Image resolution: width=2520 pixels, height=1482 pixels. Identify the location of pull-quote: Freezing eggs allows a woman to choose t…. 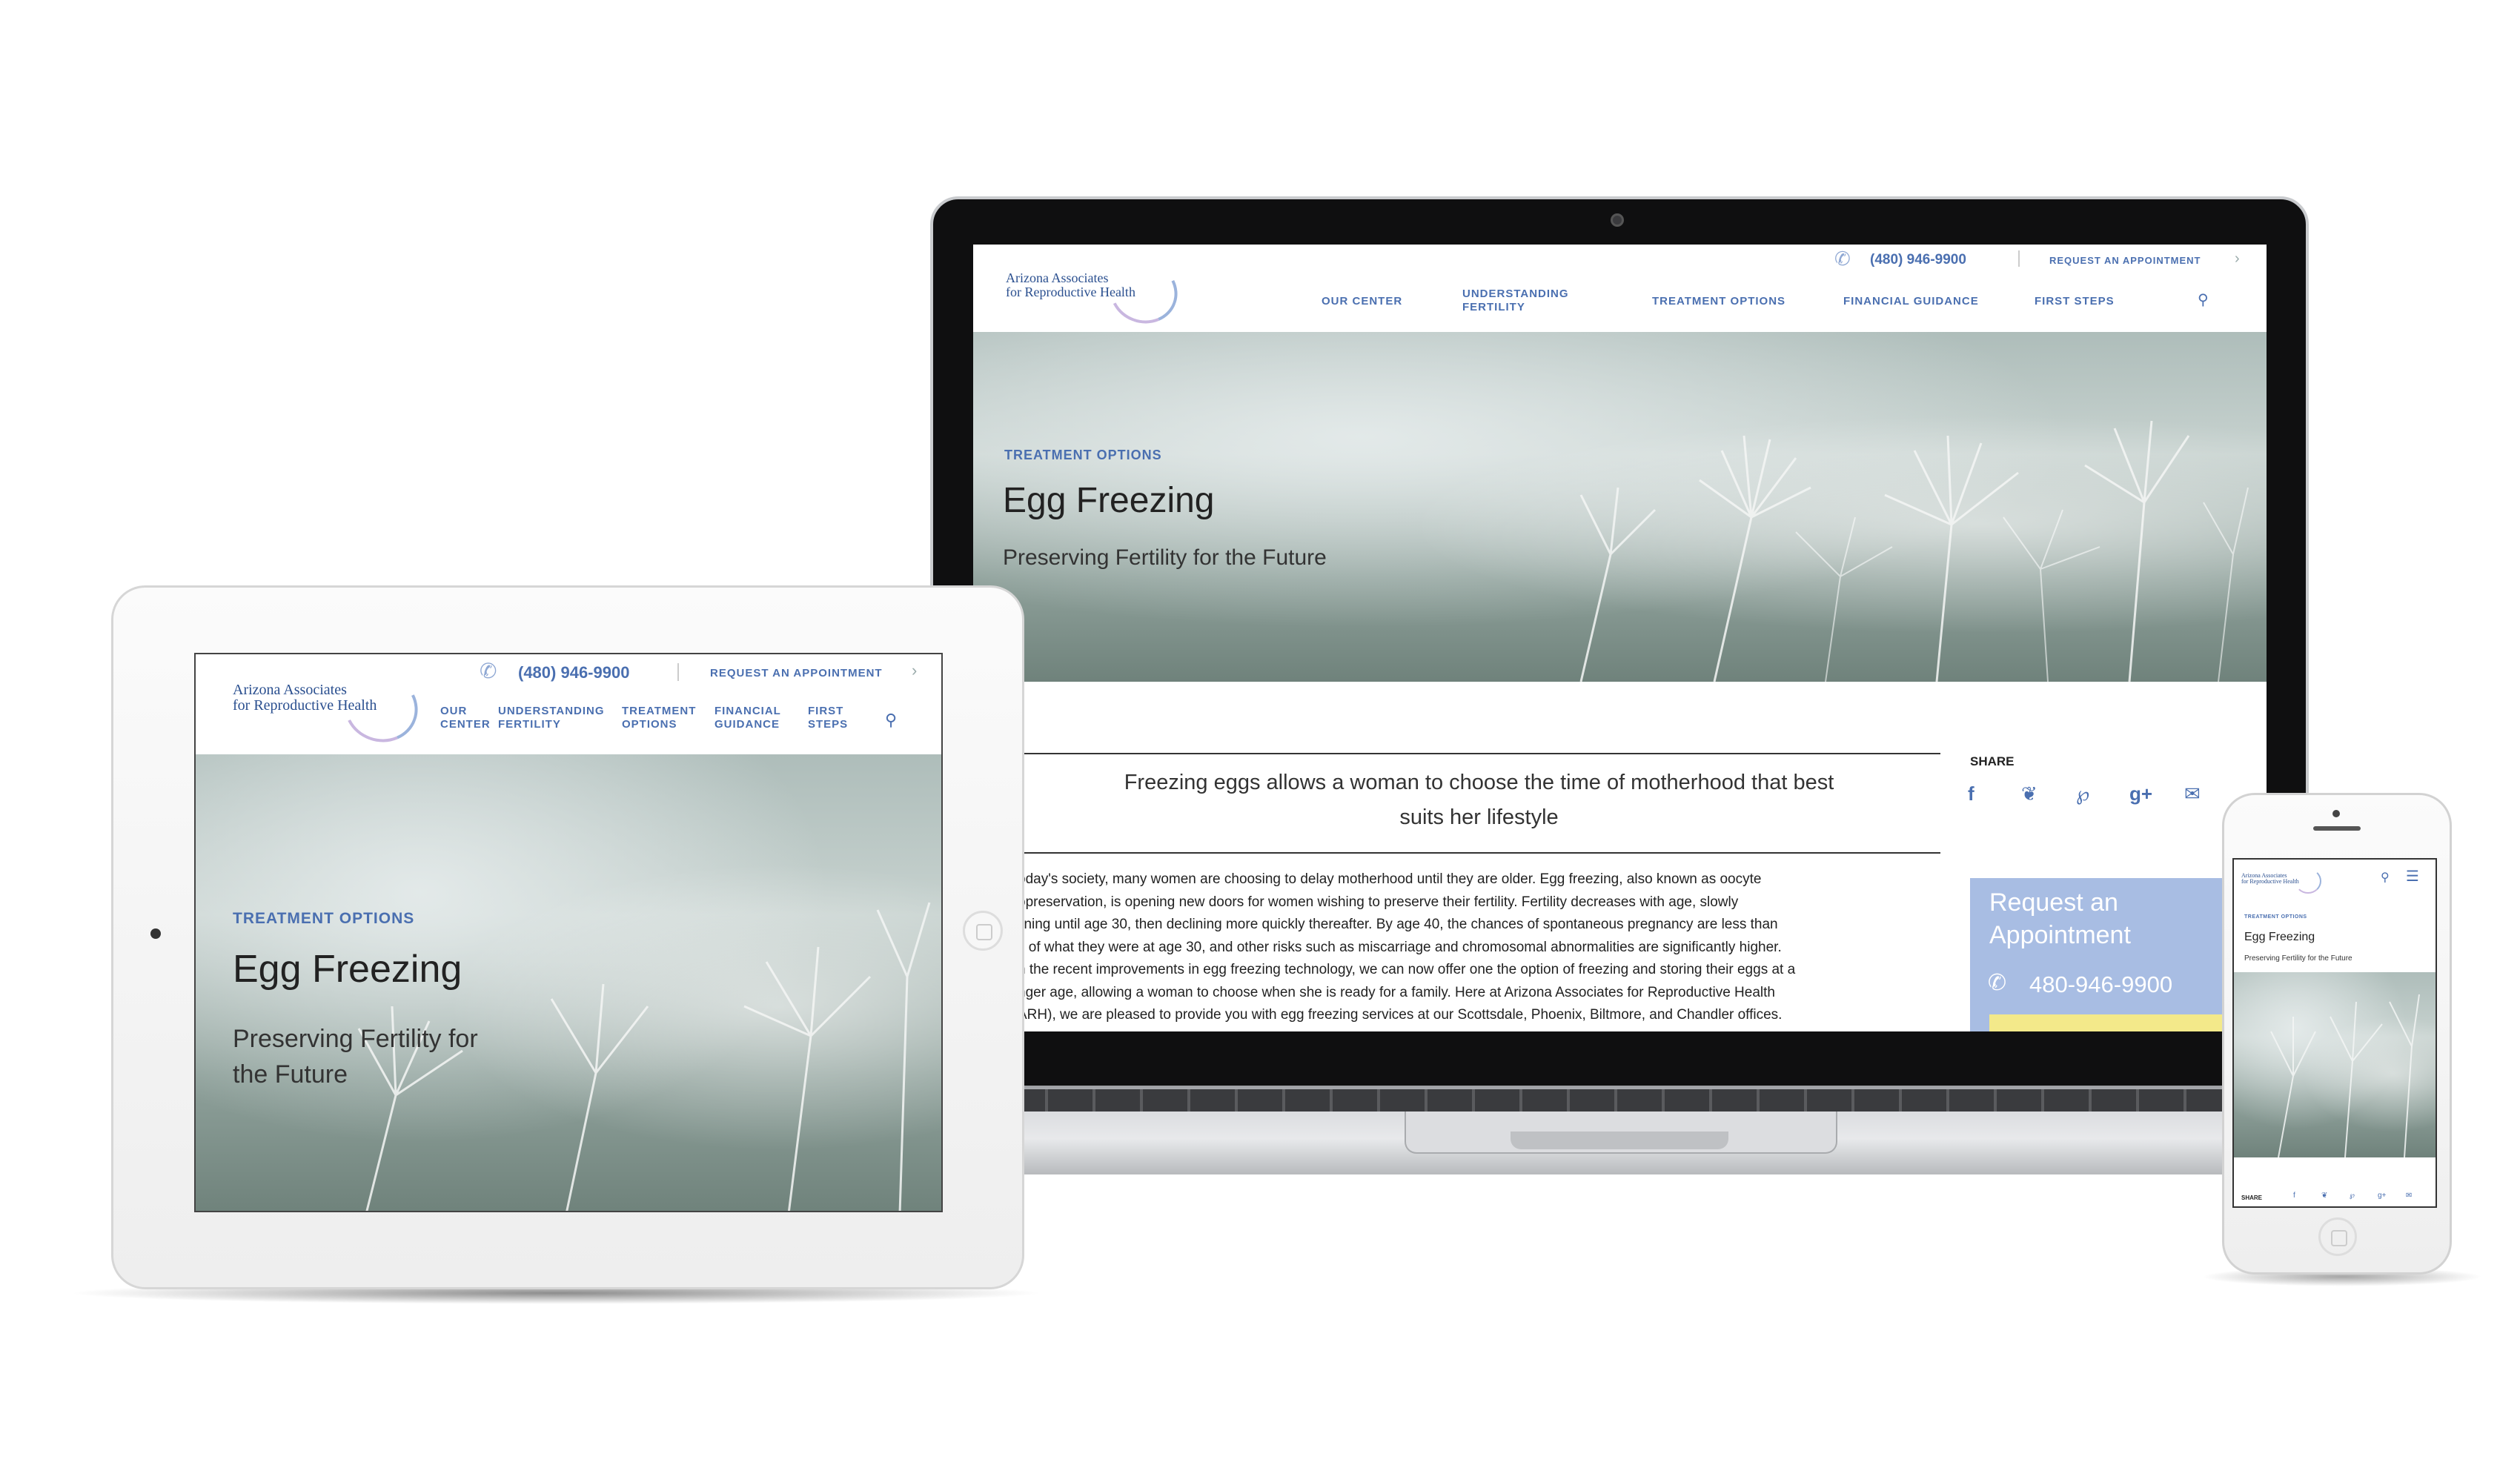
(1479, 803).